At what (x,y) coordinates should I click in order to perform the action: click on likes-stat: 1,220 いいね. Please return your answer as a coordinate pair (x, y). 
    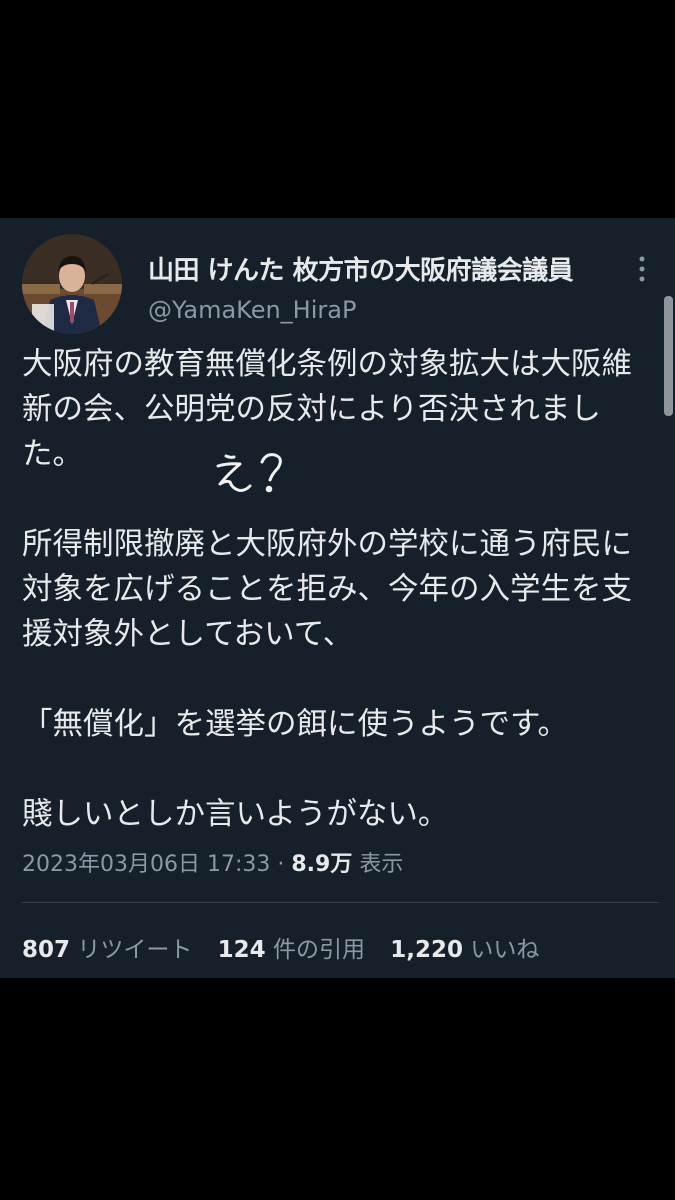
    Looking at the image, I should click on (464, 950).